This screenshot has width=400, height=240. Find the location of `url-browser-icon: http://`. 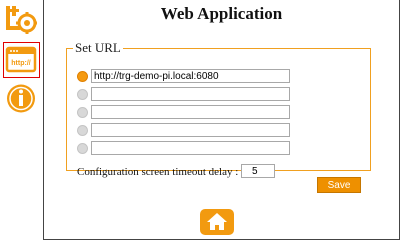

url-browser-icon: http:// is located at coordinates (21, 59).